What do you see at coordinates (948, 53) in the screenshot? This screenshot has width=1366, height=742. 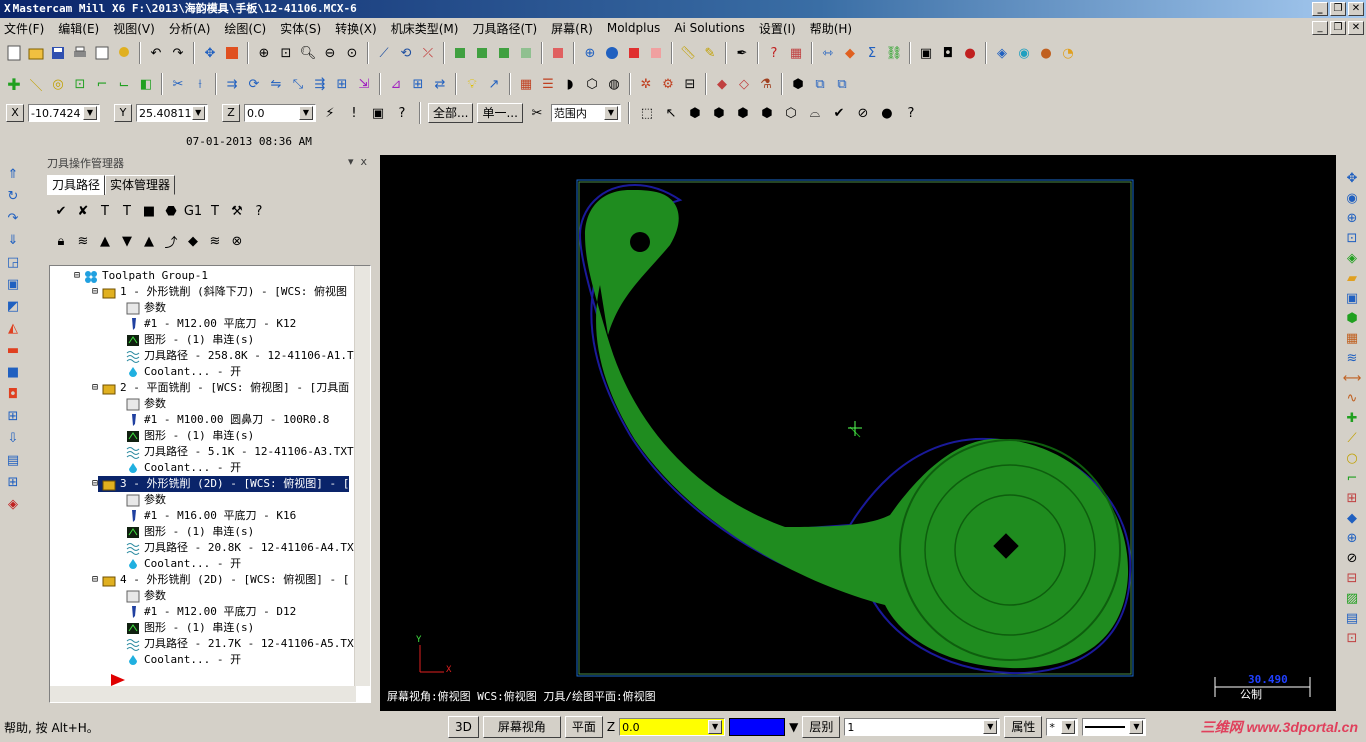 I see `camera-icon: ◘` at bounding box center [948, 53].